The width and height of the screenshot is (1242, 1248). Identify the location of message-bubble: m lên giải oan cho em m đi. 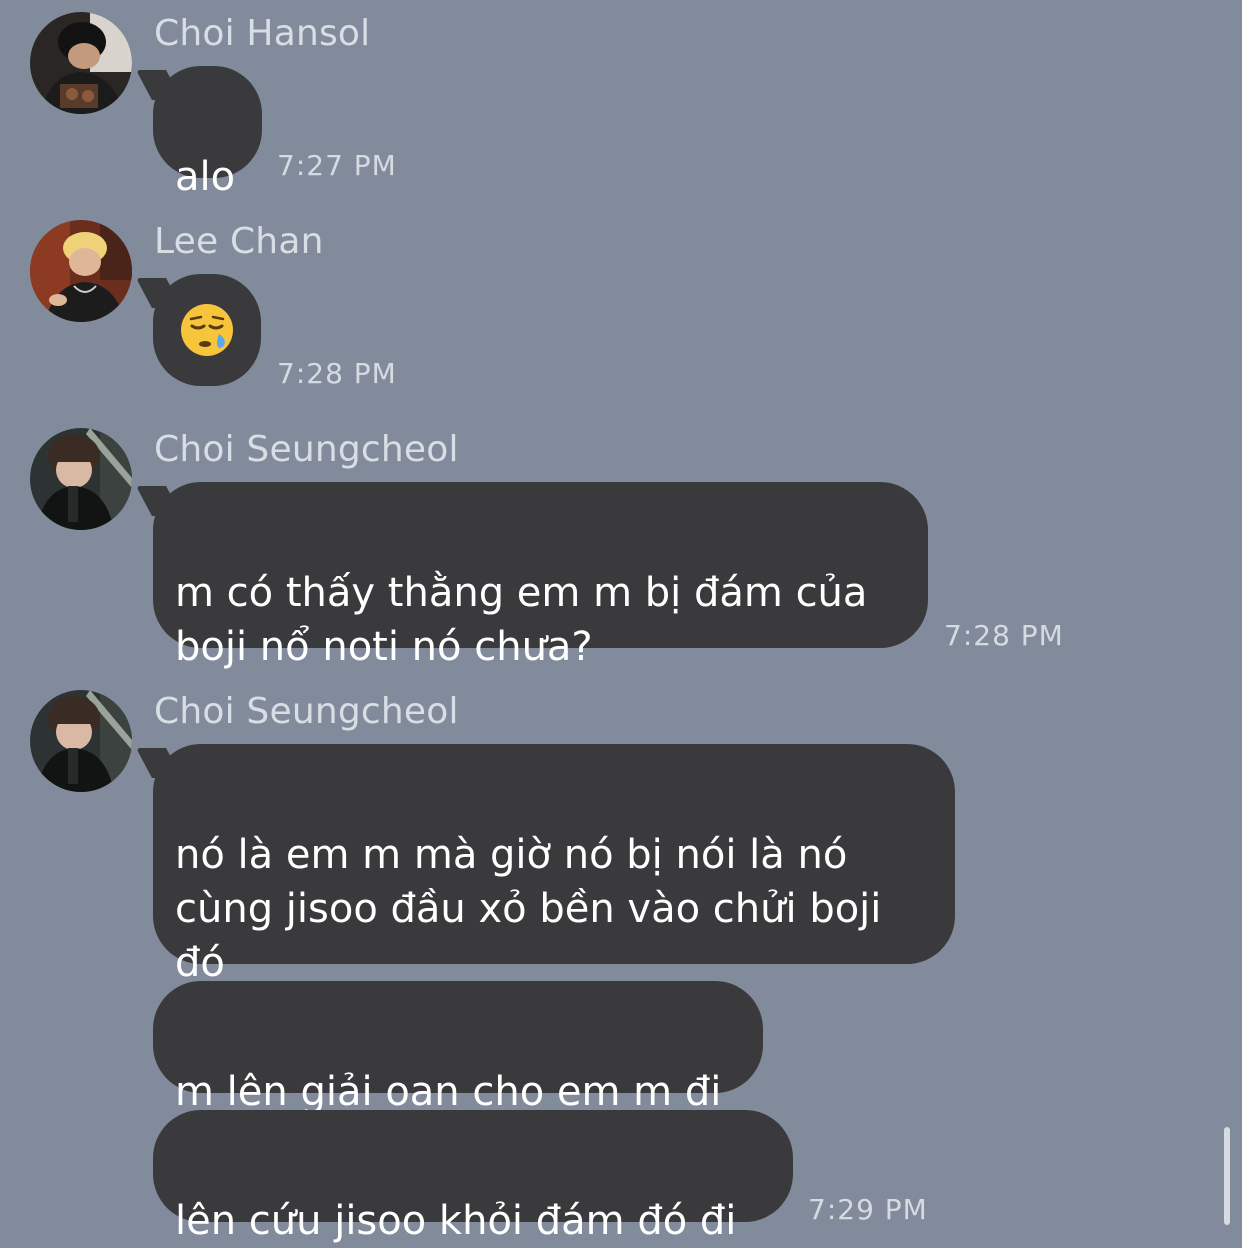
(458, 1048).